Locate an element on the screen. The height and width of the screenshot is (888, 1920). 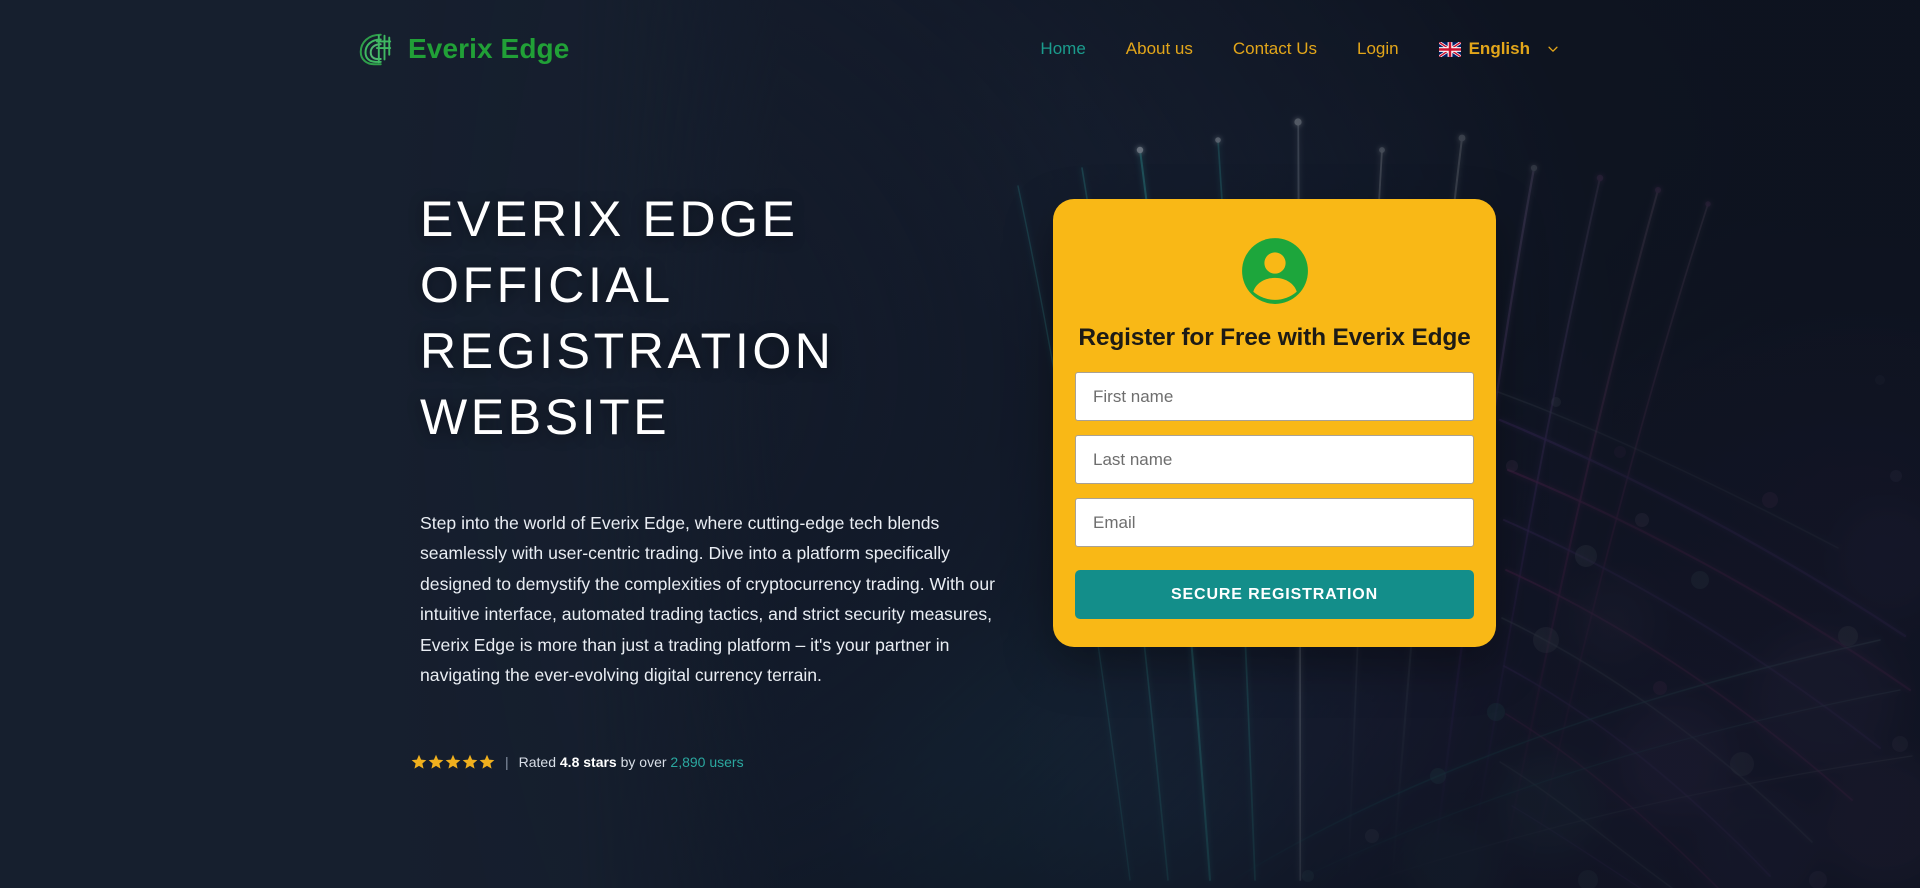
nav-item-login: Login is located at coordinates (1378, 49).